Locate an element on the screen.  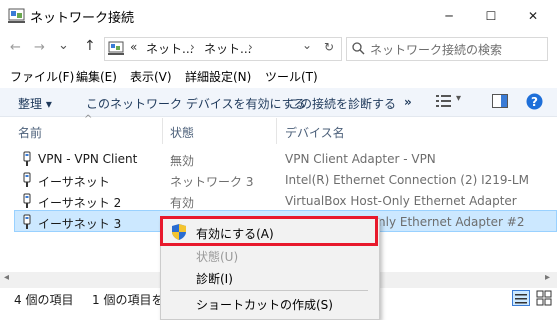
address-dropdown-icon: ⌄ is located at coordinates (307, 45).